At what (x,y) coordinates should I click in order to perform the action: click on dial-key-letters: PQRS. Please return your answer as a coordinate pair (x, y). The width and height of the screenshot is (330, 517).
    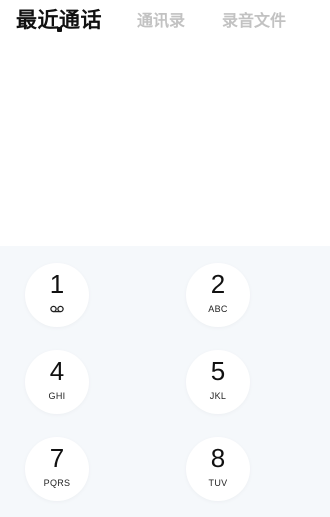
    Looking at the image, I should click on (57, 483).